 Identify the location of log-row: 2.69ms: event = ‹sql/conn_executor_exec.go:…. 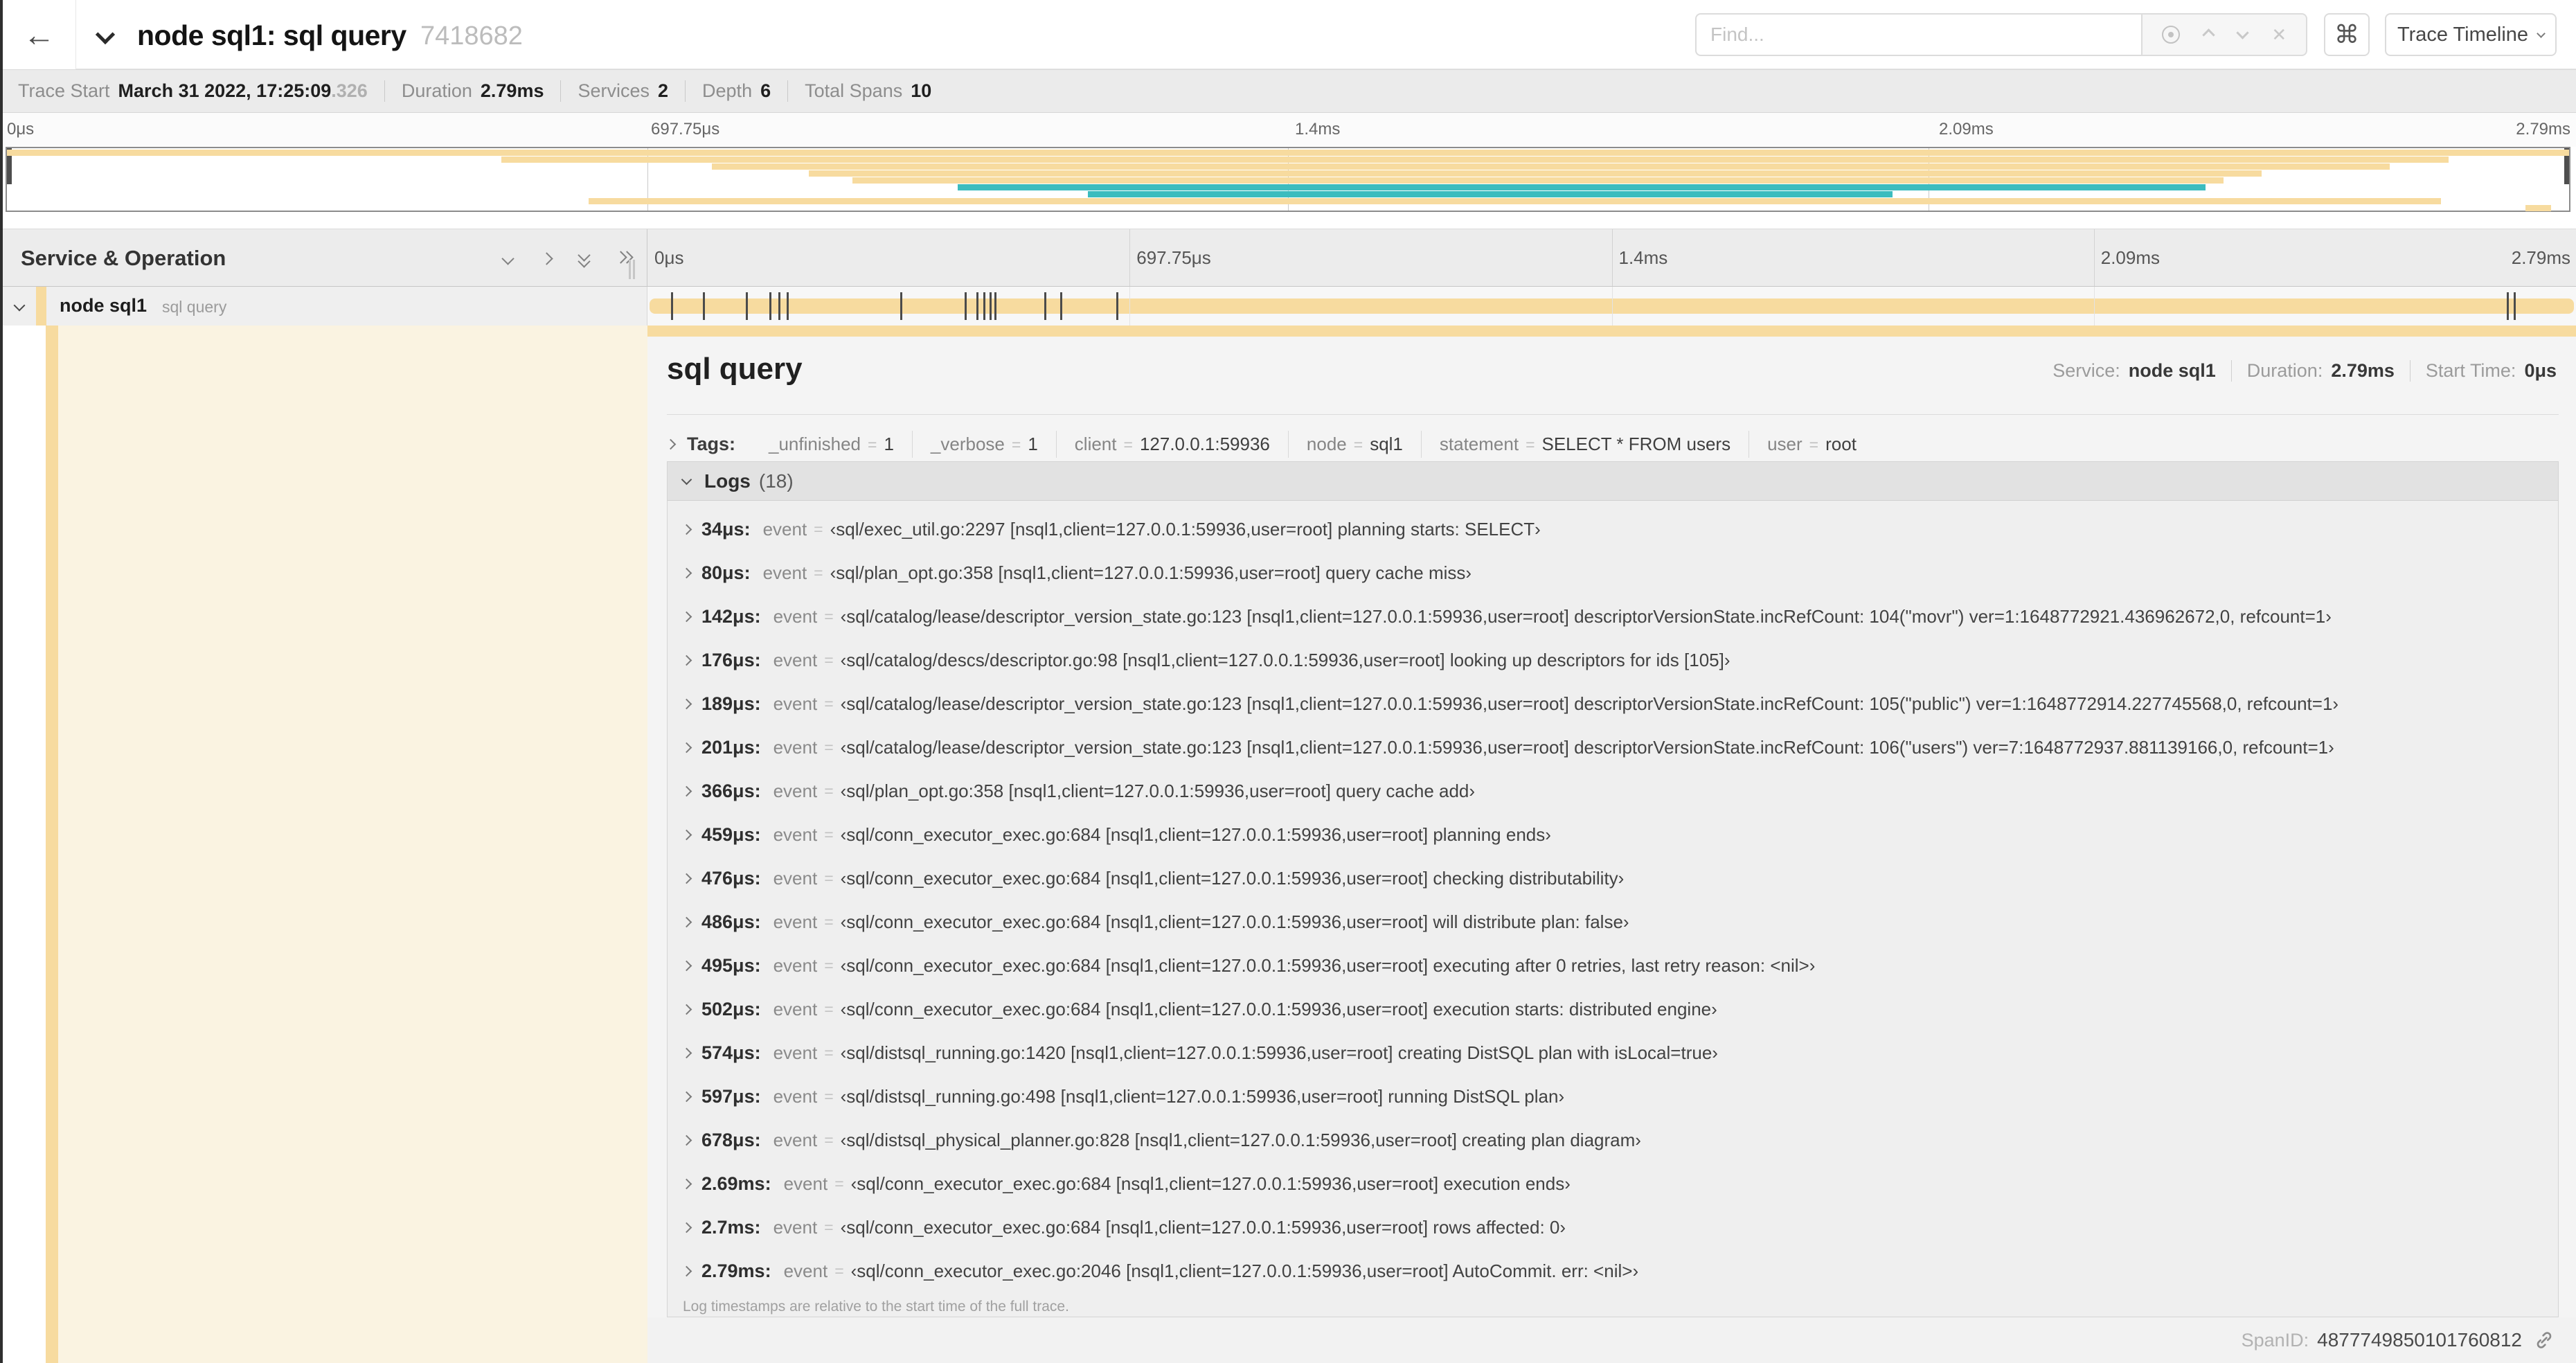
(1613, 1184).